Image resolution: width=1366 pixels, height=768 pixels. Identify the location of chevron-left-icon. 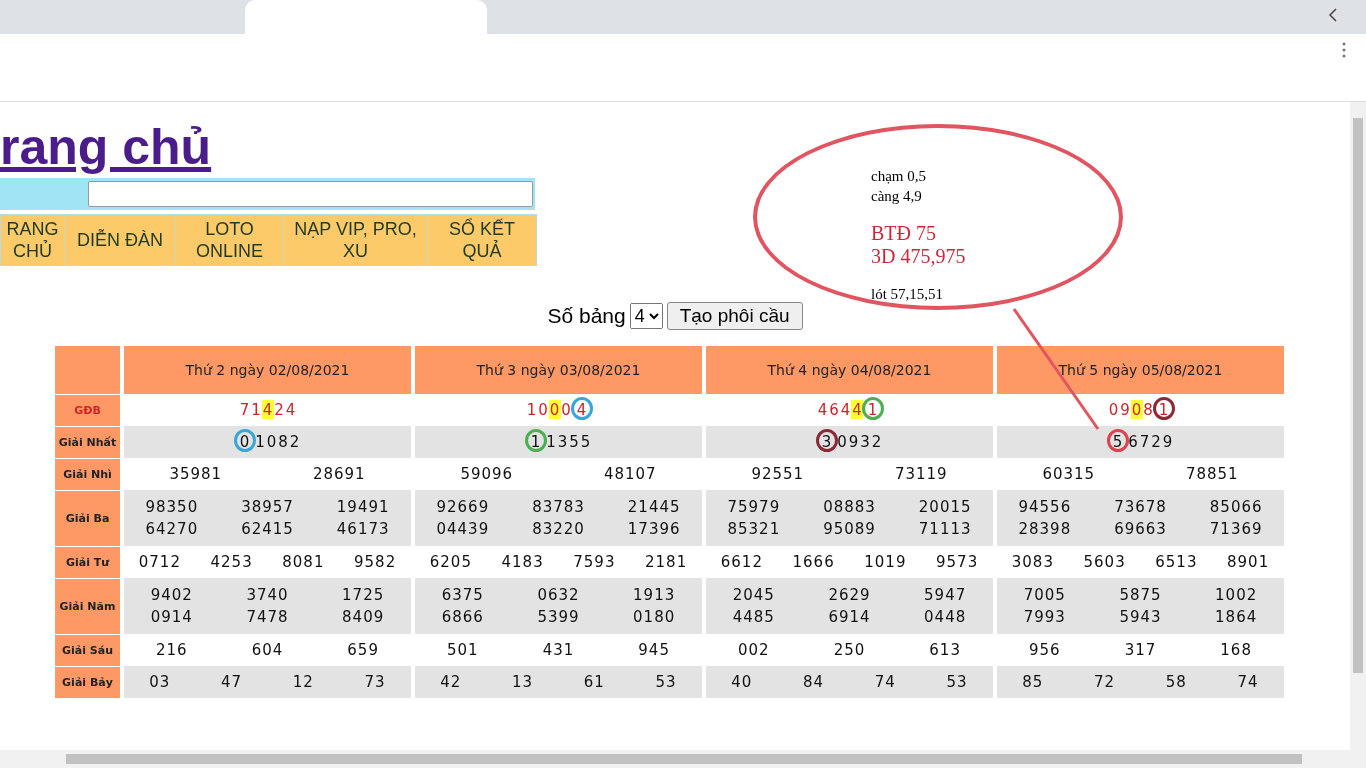
(1333, 15).